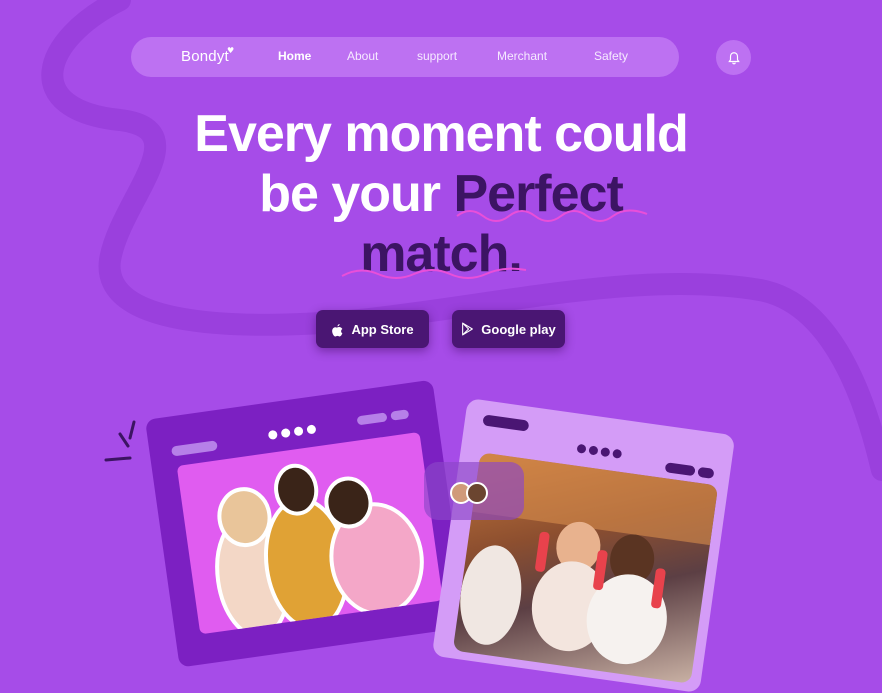 Image resolution: width=882 pixels, height=693 pixels. Describe the element at coordinates (362, 56) in the screenshot. I see `nav-about: About` at that location.